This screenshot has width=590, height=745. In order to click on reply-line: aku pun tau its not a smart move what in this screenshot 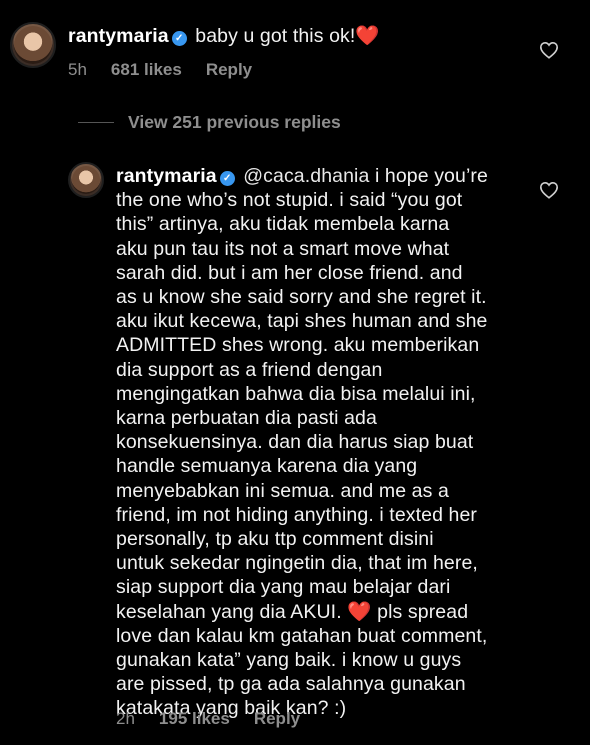, I will do `click(283, 248)`.